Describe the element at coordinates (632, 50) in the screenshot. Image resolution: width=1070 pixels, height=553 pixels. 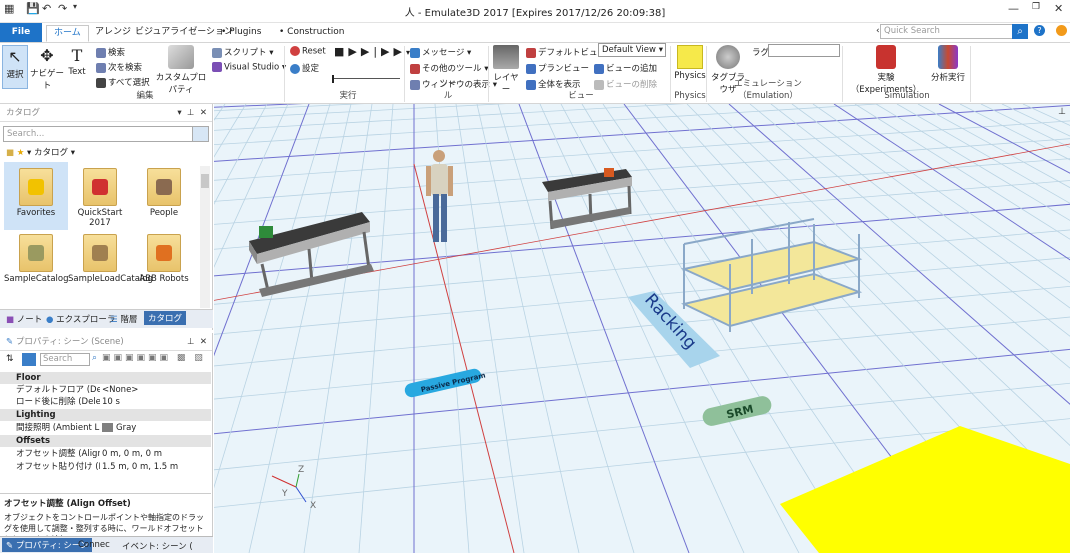
I see `view-select: Default View ▾` at that location.